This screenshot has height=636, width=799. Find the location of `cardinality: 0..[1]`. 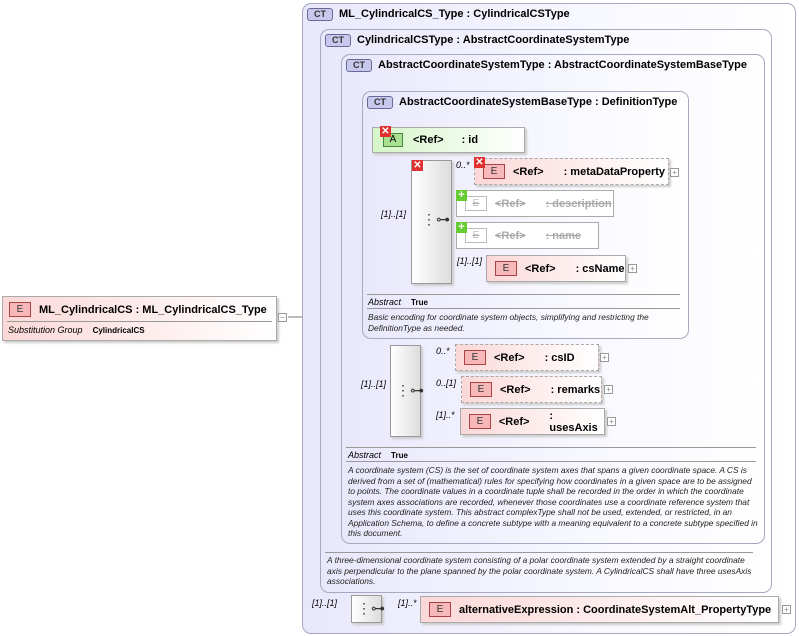

cardinality: 0..[1] is located at coordinates (446, 383).